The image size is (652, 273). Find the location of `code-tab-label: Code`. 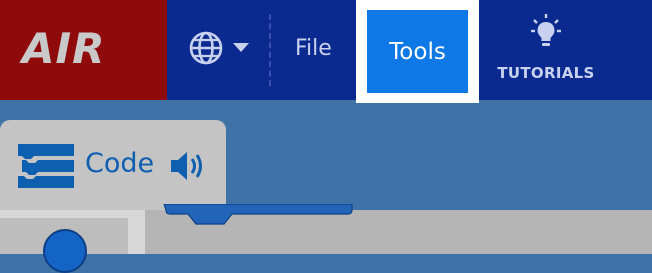

code-tab-label: Code is located at coordinates (120, 163).